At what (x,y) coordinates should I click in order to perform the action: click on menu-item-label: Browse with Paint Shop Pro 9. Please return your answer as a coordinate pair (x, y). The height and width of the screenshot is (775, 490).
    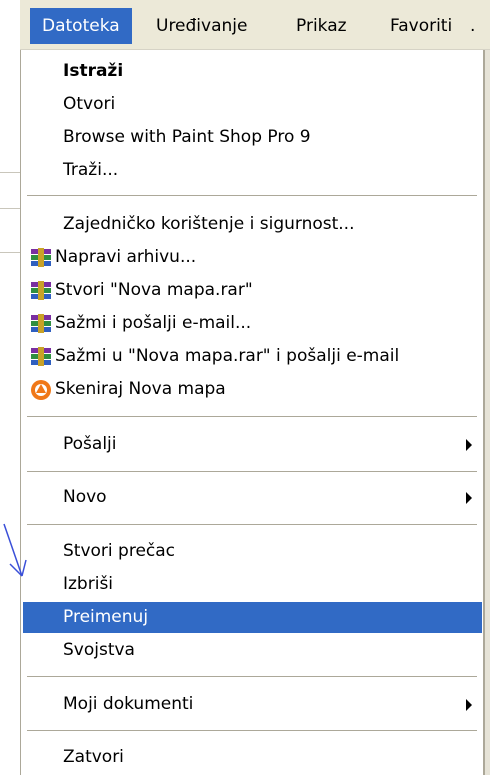
    Looking at the image, I should click on (187, 137).